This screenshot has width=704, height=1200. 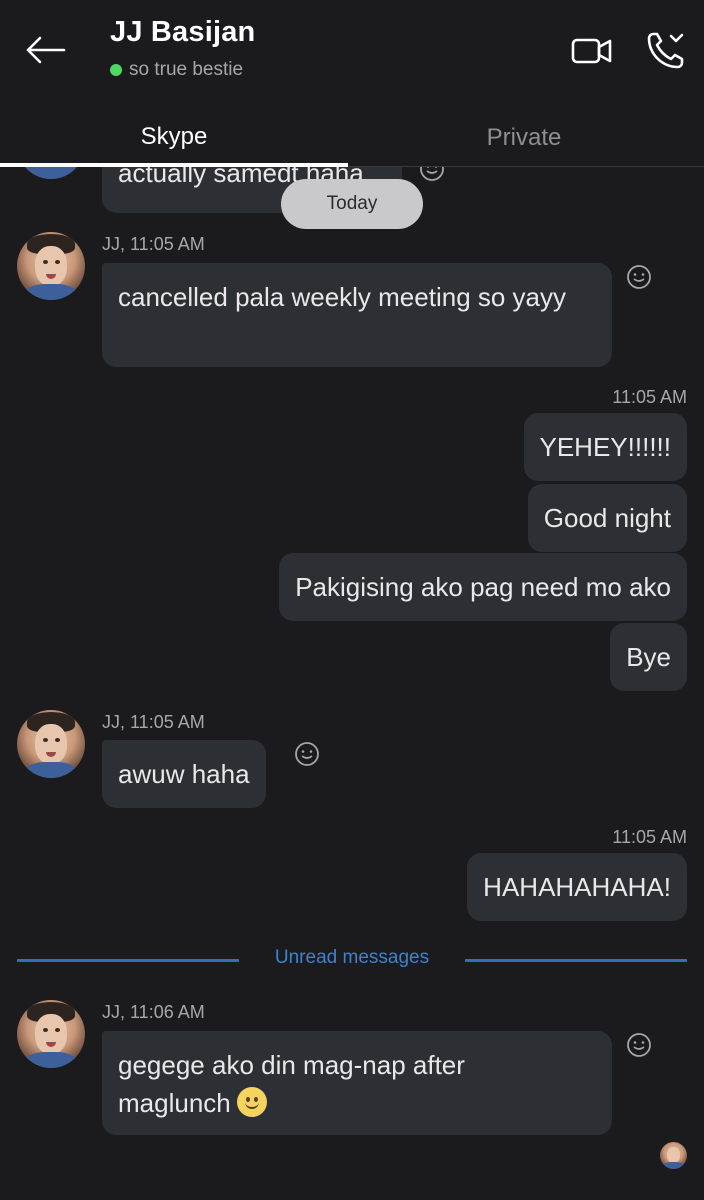 I want to click on message-text: awuw haha, so click(x=184, y=774).